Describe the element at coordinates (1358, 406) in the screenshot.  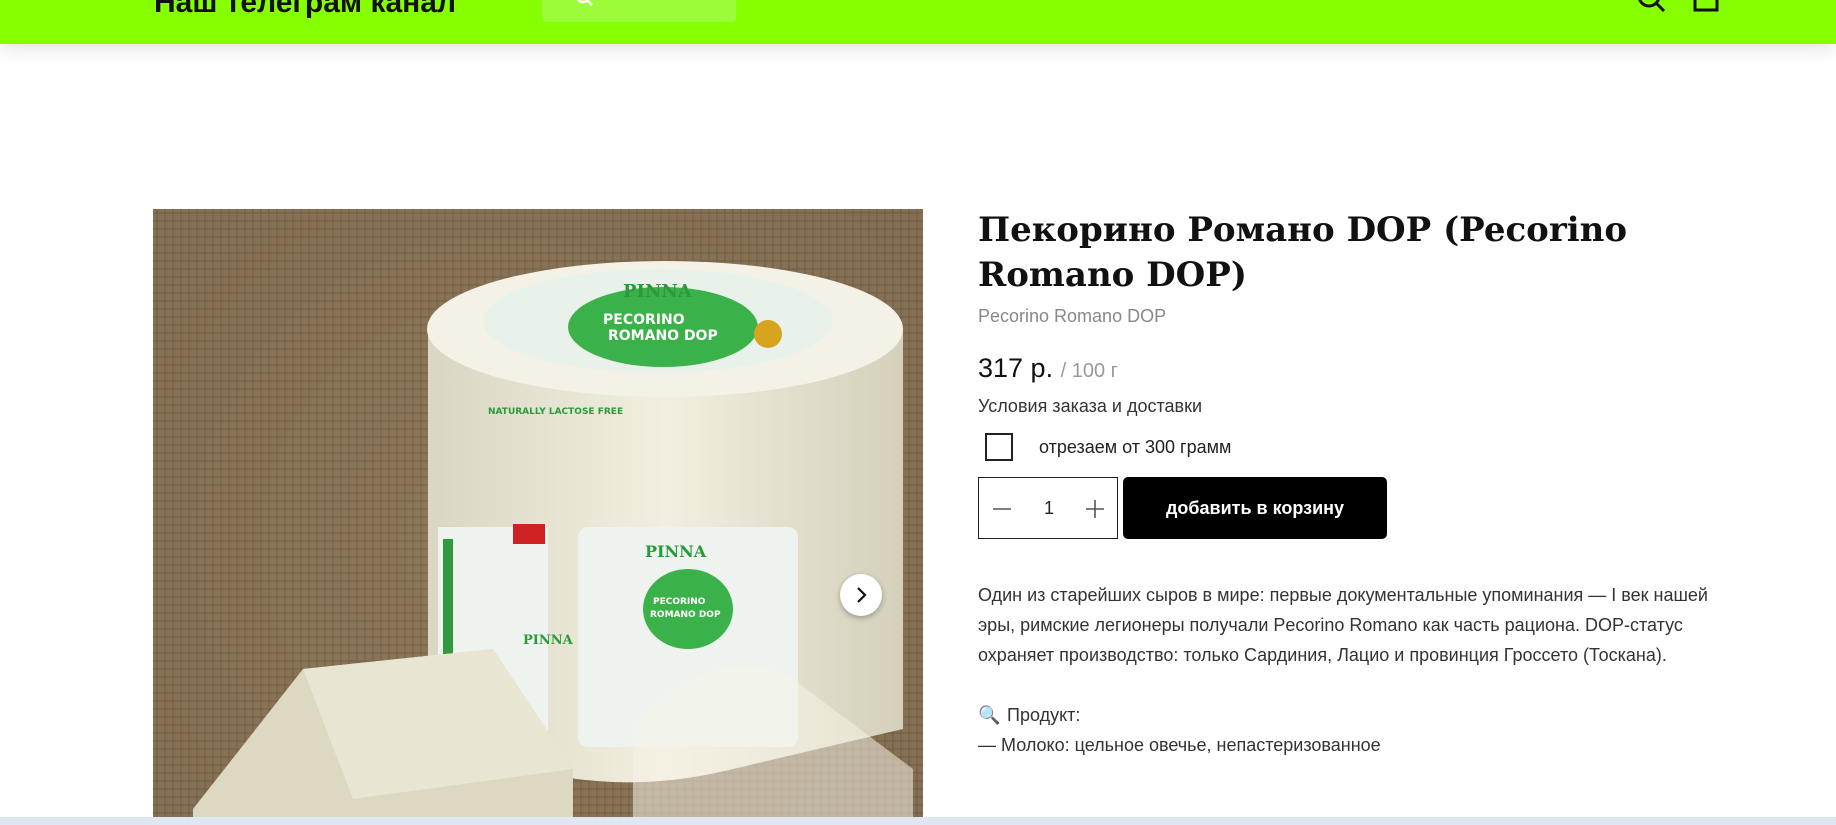
I see `delivery-terms-link: Условия заказа и доставки` at that location.